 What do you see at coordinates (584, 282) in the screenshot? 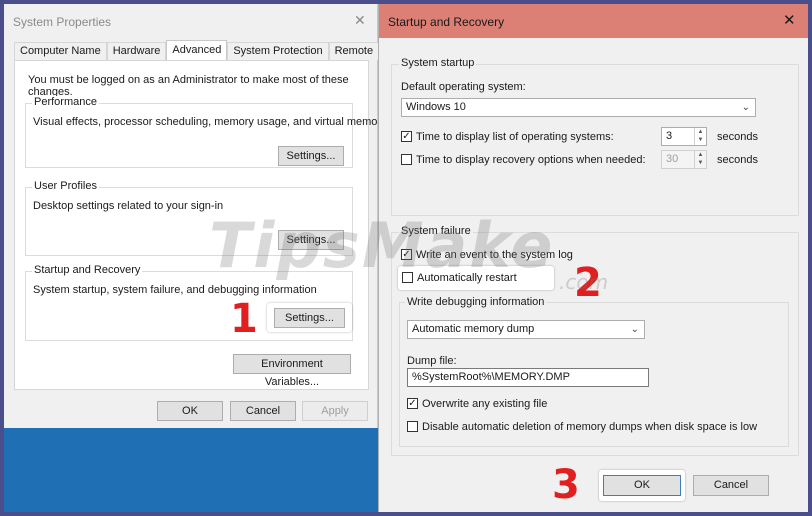
I see `watermark-suffix: .com` at bounding box center [584, 282].